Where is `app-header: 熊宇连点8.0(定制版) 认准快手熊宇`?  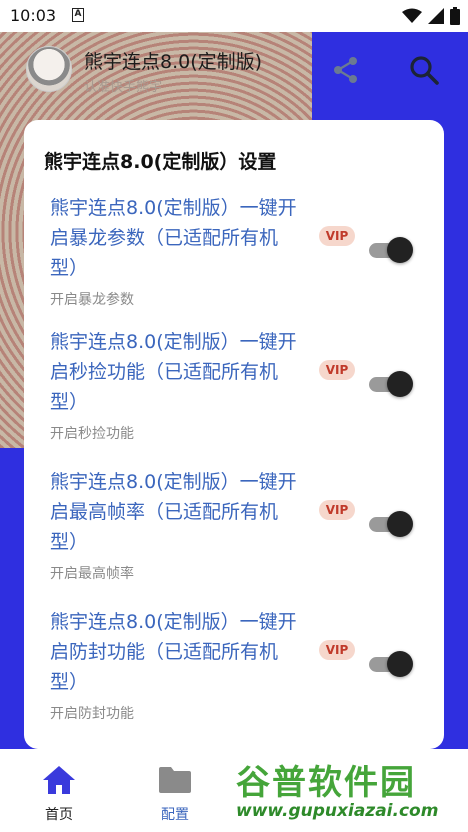 app-header: 熊宇连点8.0(定制版) 认准快手熊宇 is located at coordinates (234, 72).